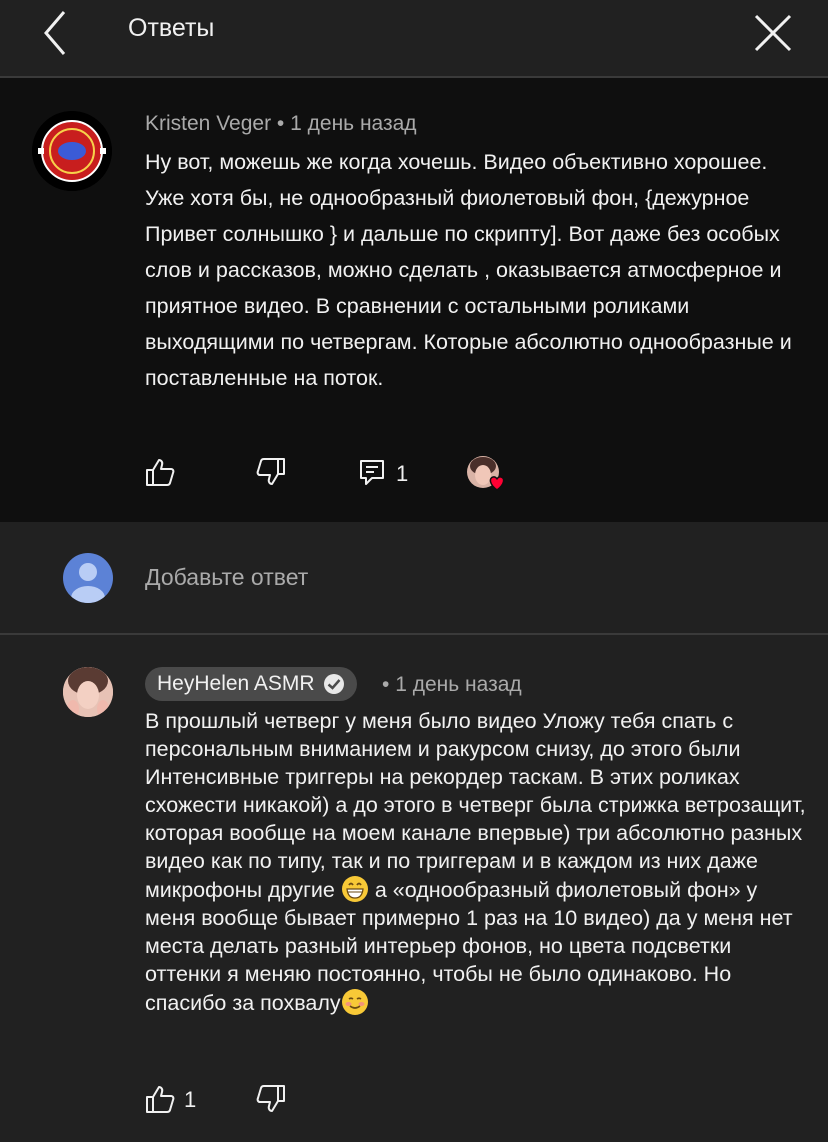 Image resolution: width=828 pixels, height=1142 pixels. I want to click on channel-logo-avatar, so click(72, 151).